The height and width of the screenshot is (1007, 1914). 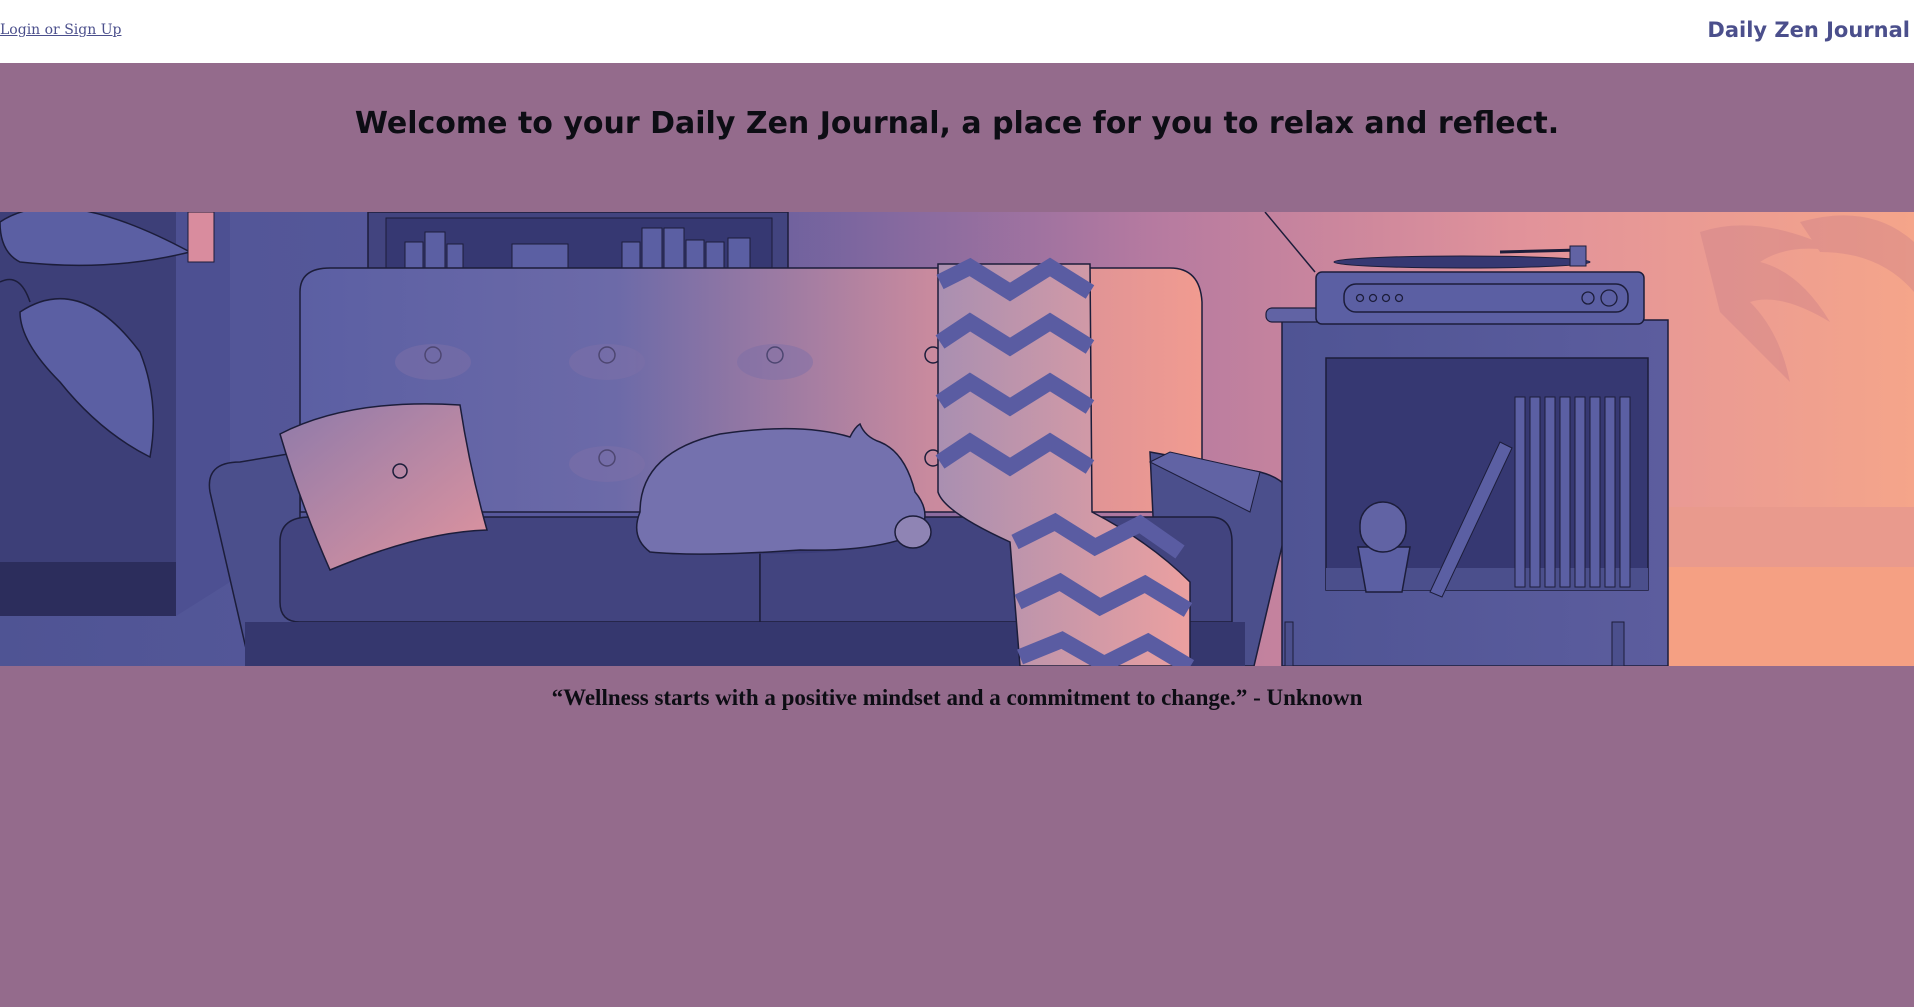 What do you see at coordinates (957, 31) in the screenshot?
I see `top-nav-bar: Login or Sign Up Daily Zen Journal` at bounding box center [957, 31].